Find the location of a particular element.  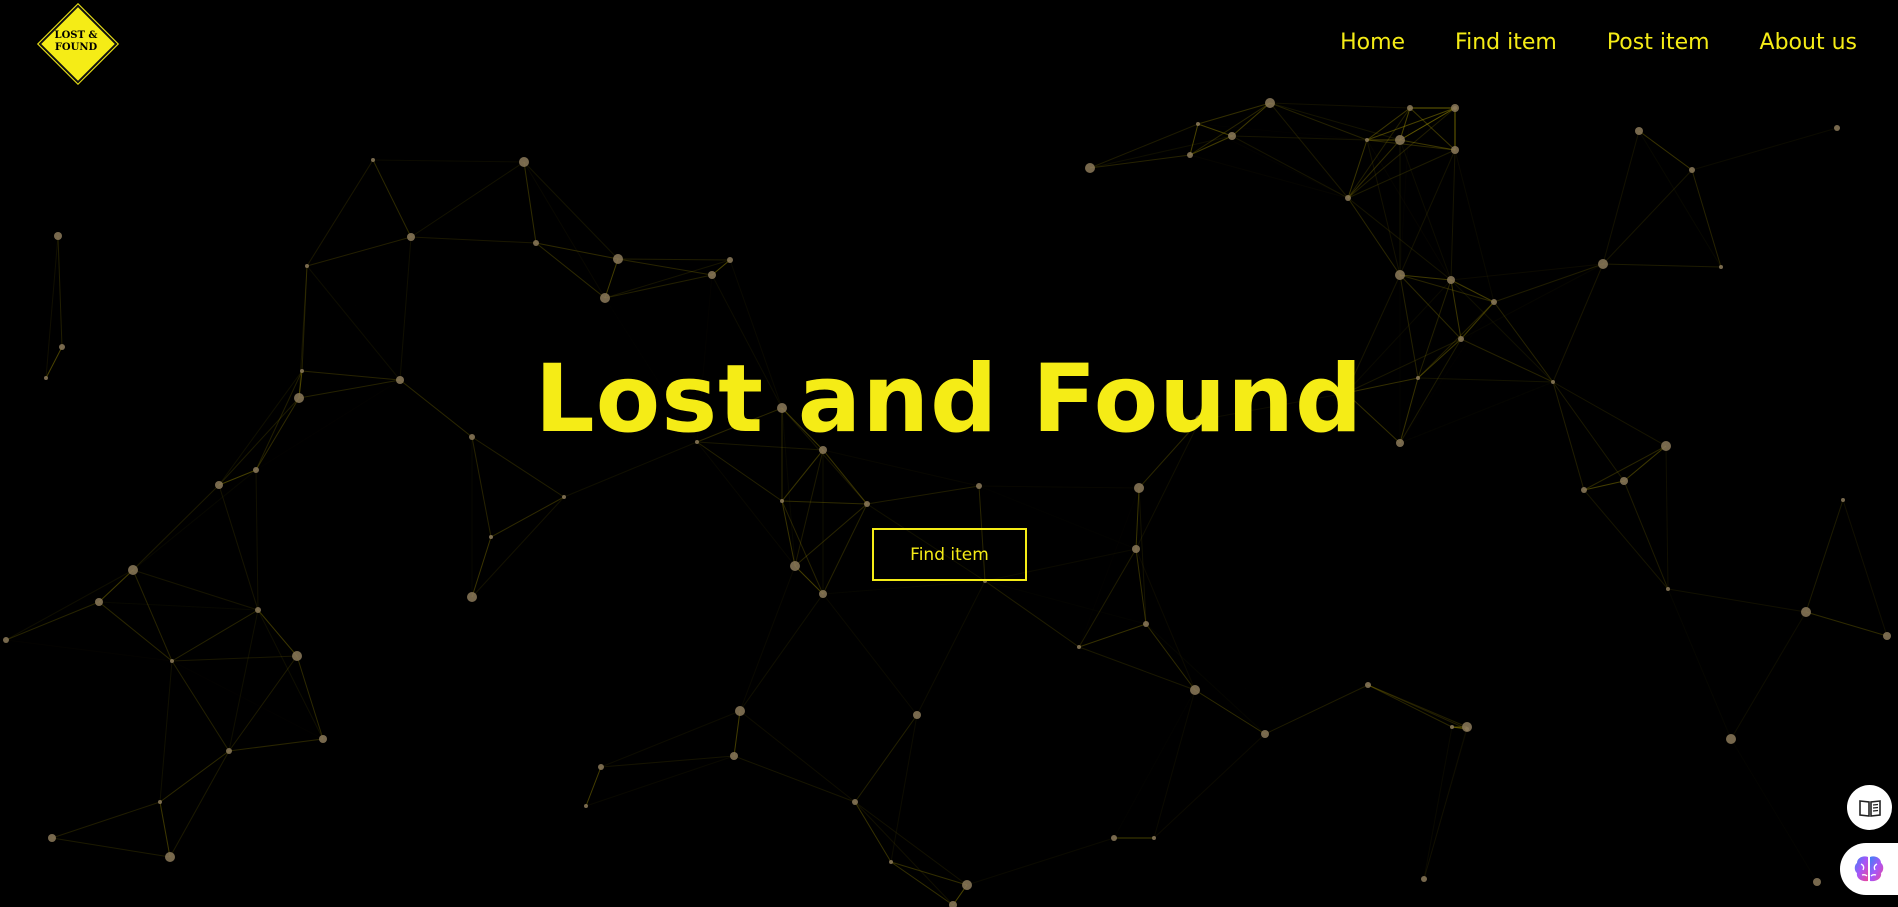

reader-mode-button is located at coordinates (1869, 807).